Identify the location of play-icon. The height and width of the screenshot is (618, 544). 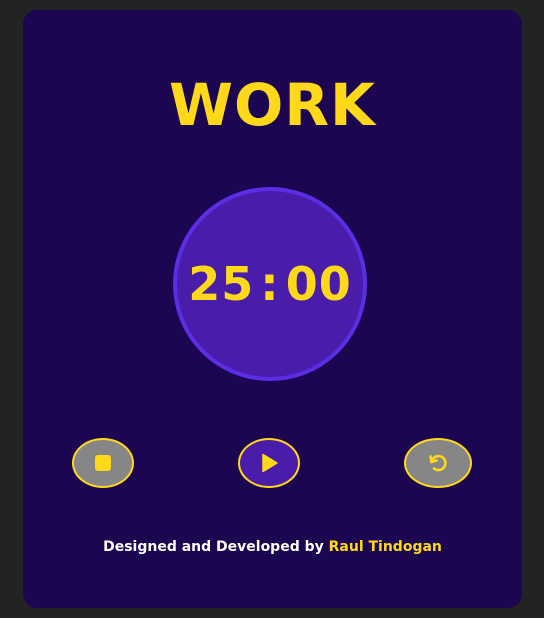
(270, 463).